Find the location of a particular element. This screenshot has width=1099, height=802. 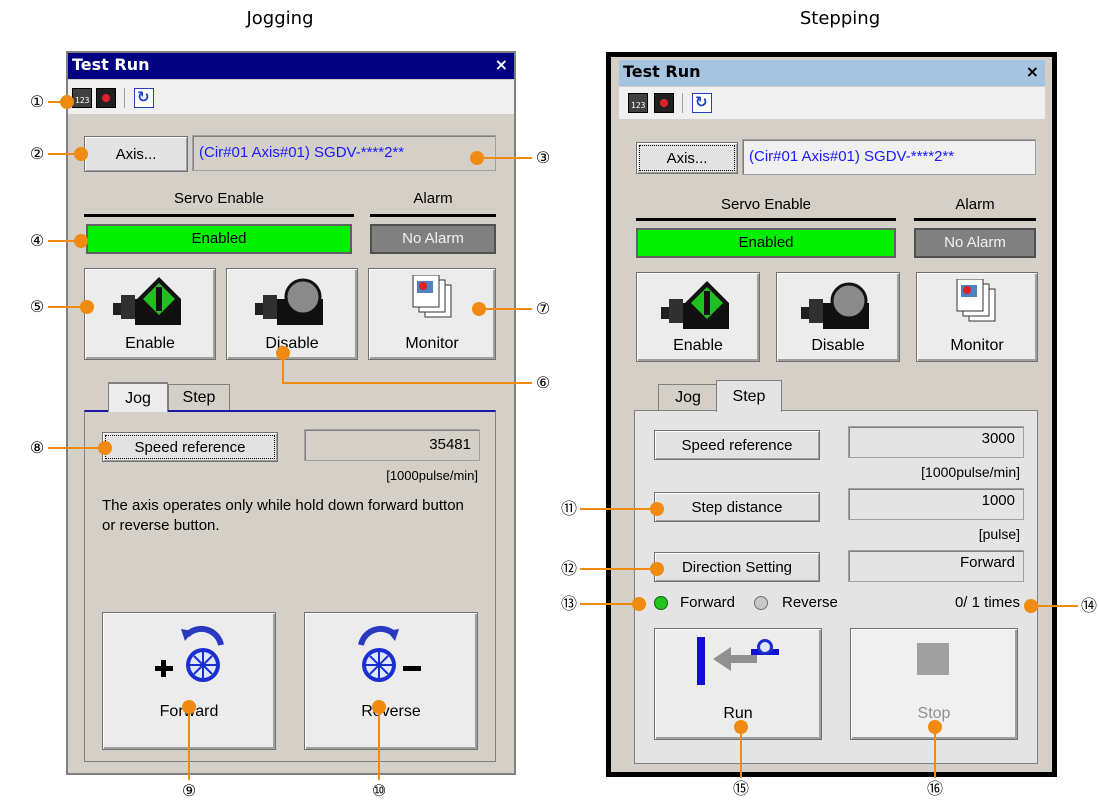

callout-8: ⑧ is located at coordinates (37, 447).